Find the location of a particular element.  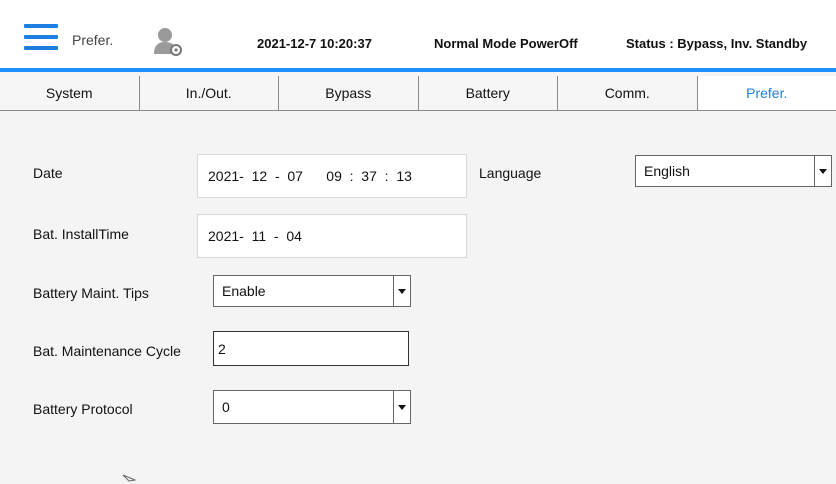

date-label: Date is located at coordinates (48, 173).